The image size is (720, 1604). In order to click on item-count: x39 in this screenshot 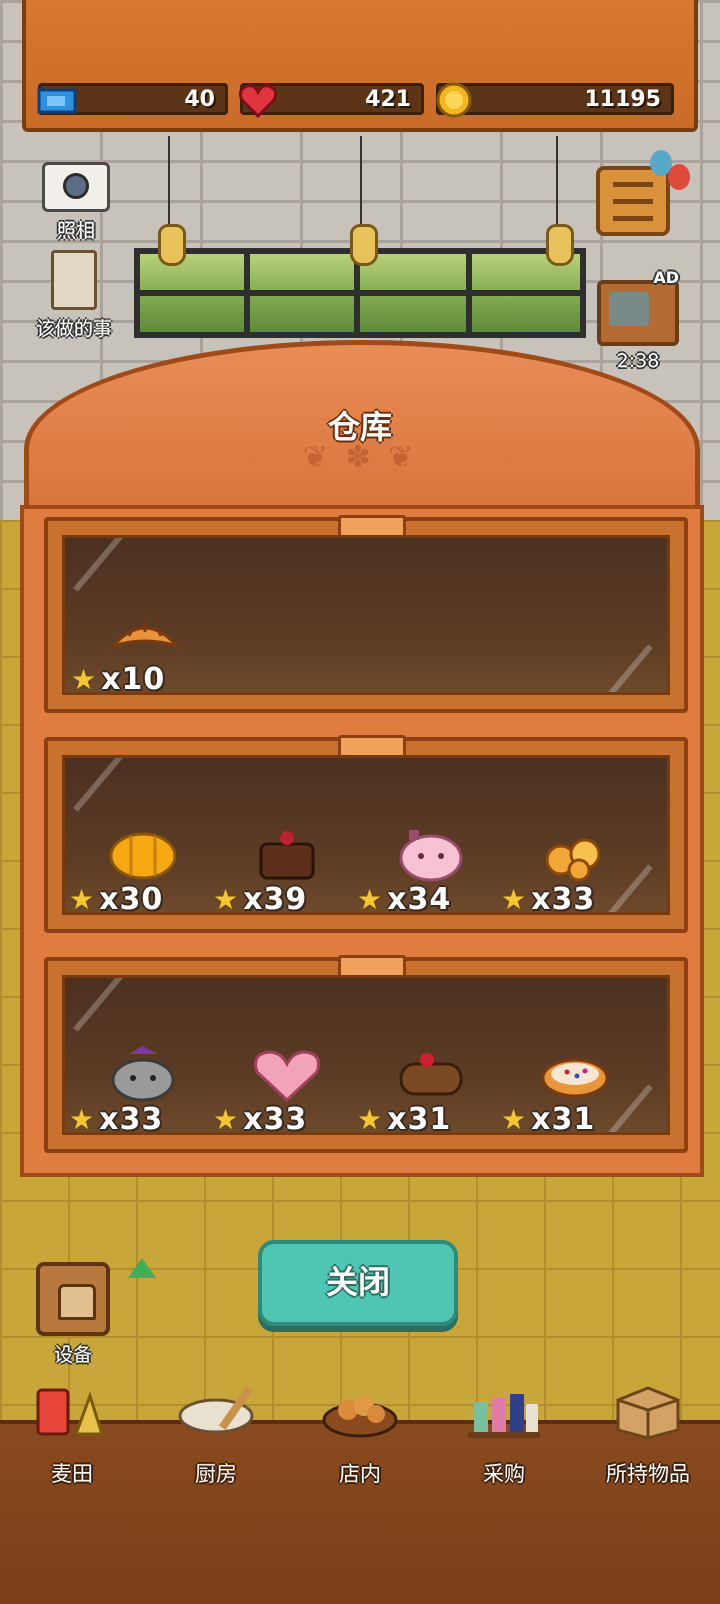, I will do `click(275, 898)`.